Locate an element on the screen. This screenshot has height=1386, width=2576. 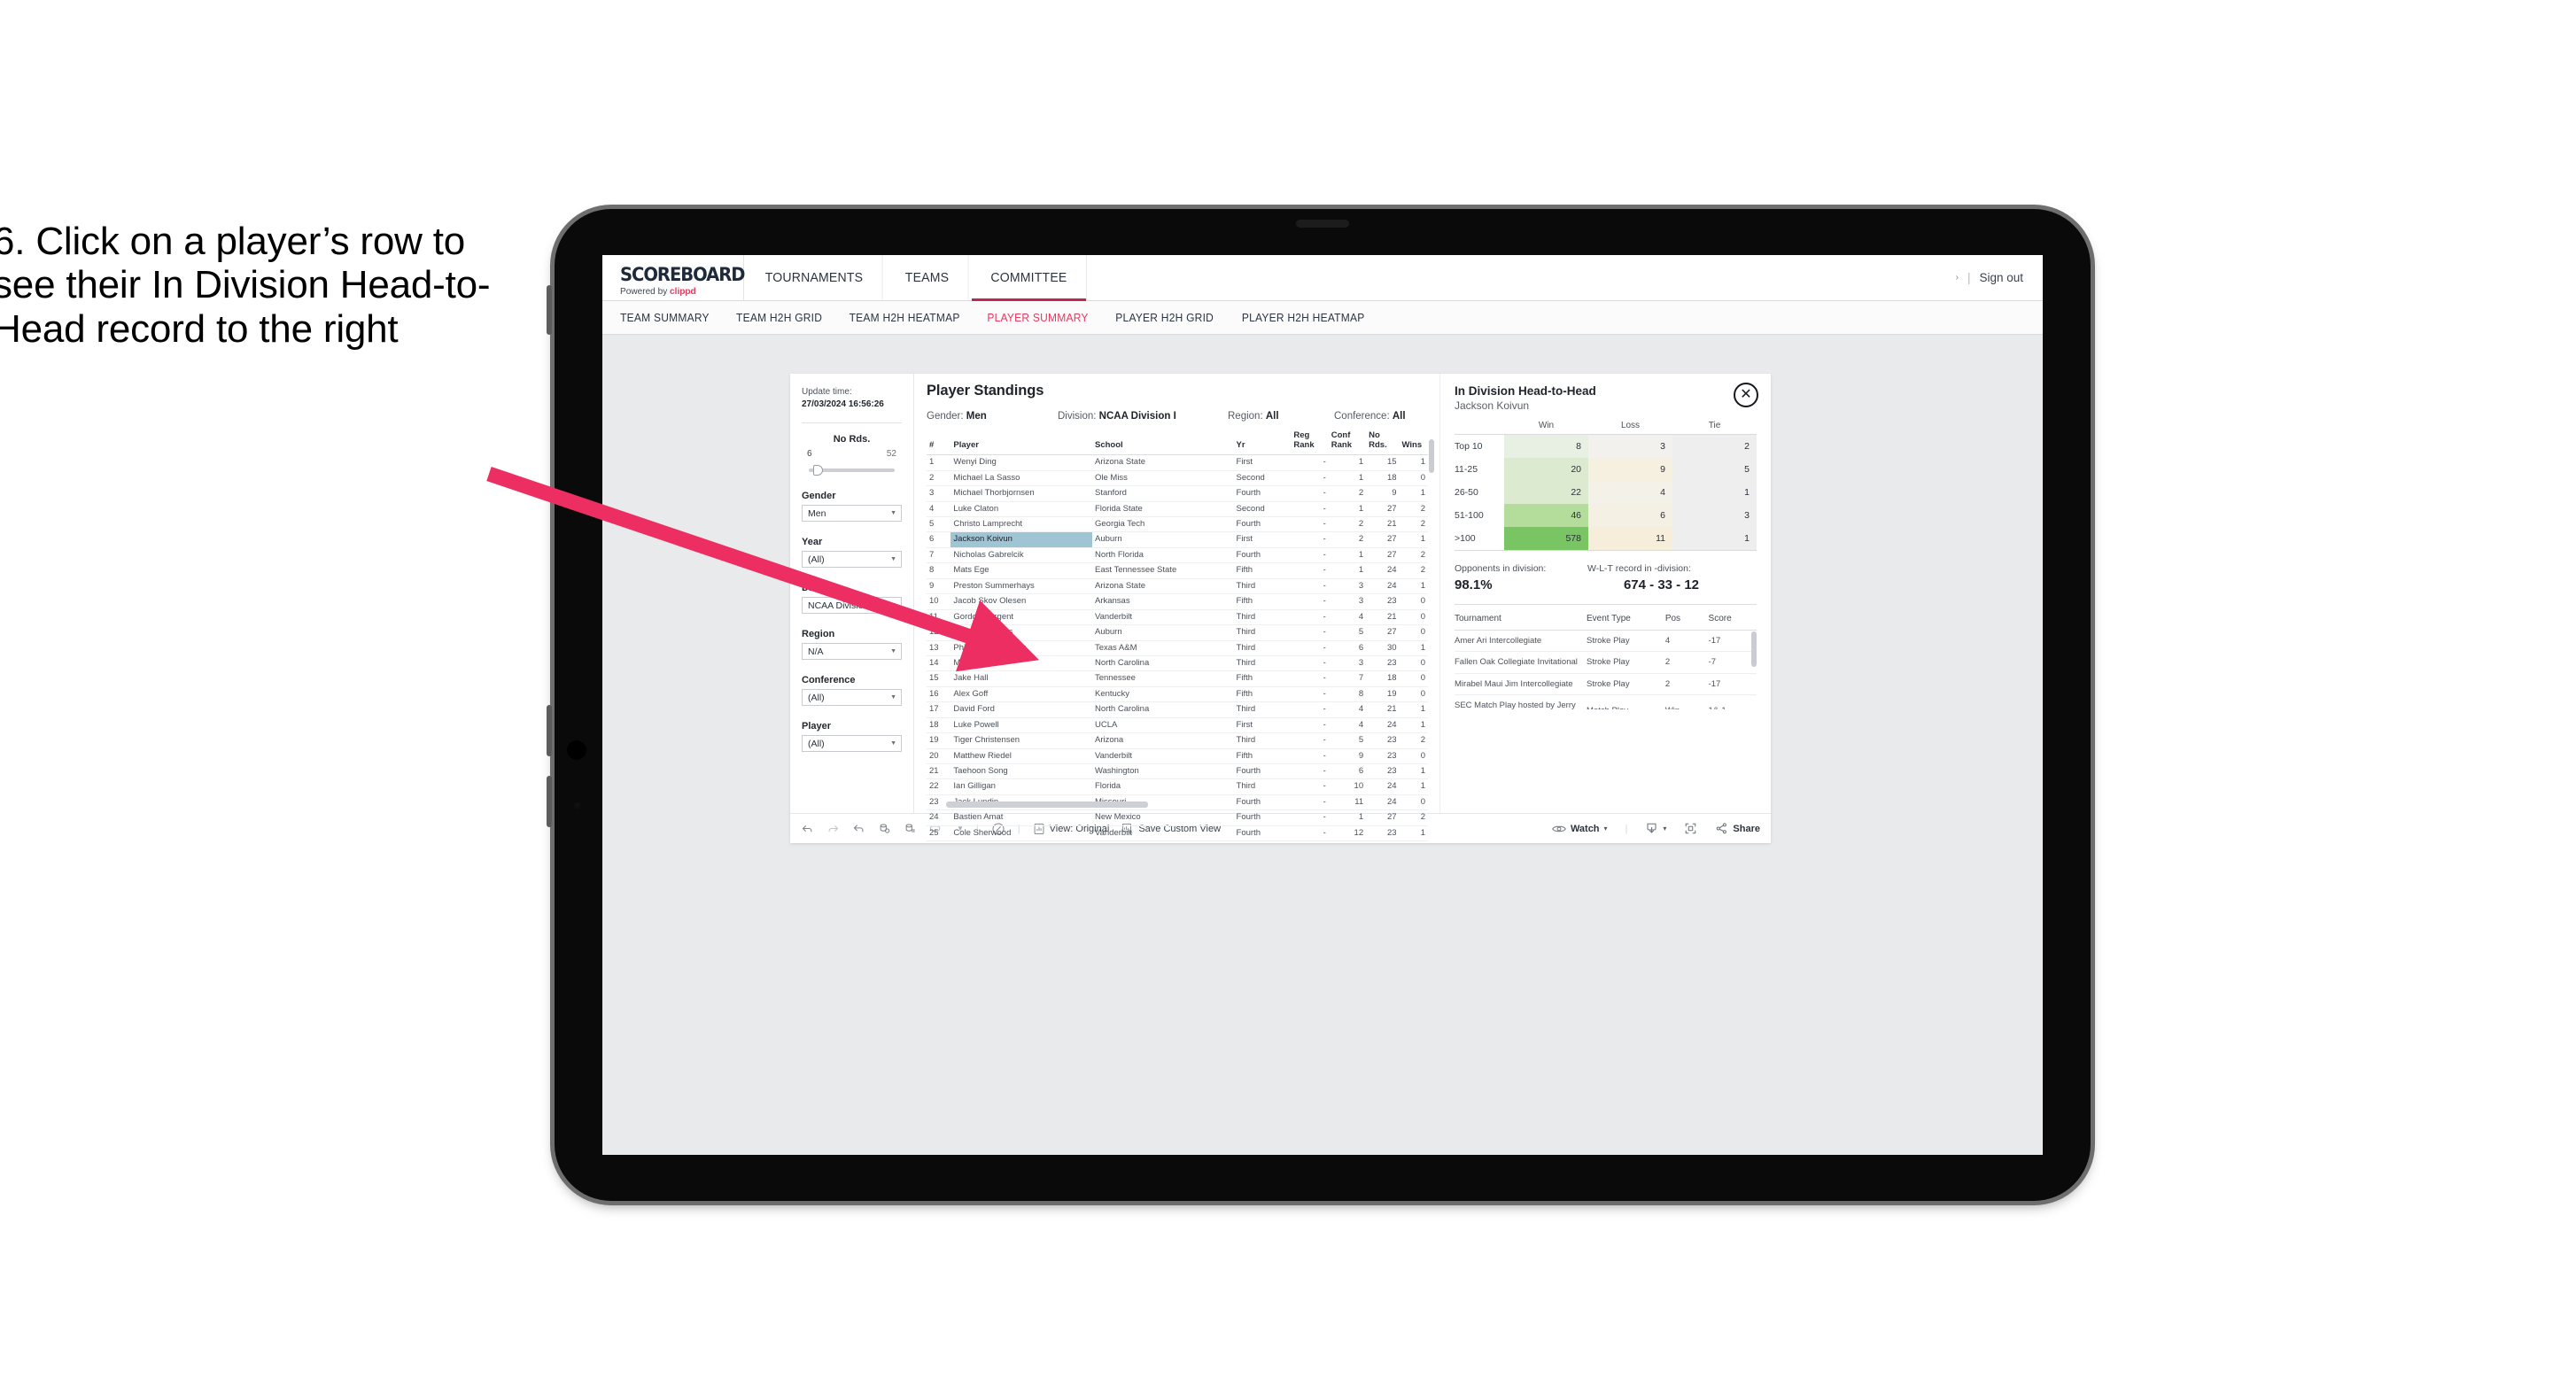
redo-icon is located at coordinates (833, 829).